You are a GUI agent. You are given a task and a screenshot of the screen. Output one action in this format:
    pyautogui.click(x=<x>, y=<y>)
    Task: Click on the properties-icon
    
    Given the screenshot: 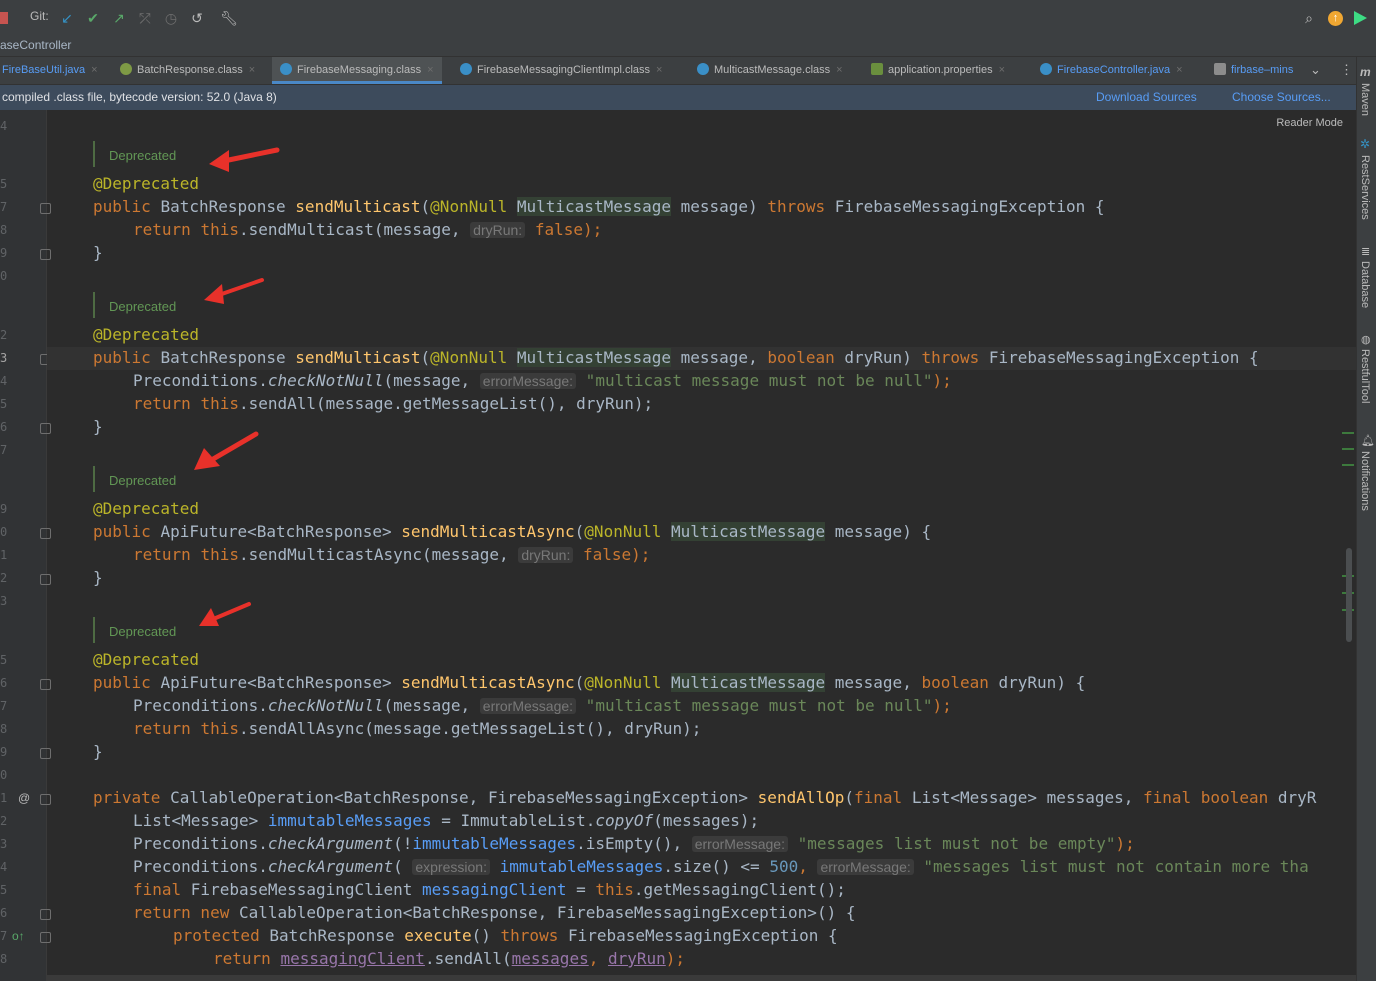 What is the action you would take?
    pyautogui.click(x=877, y=69)
    